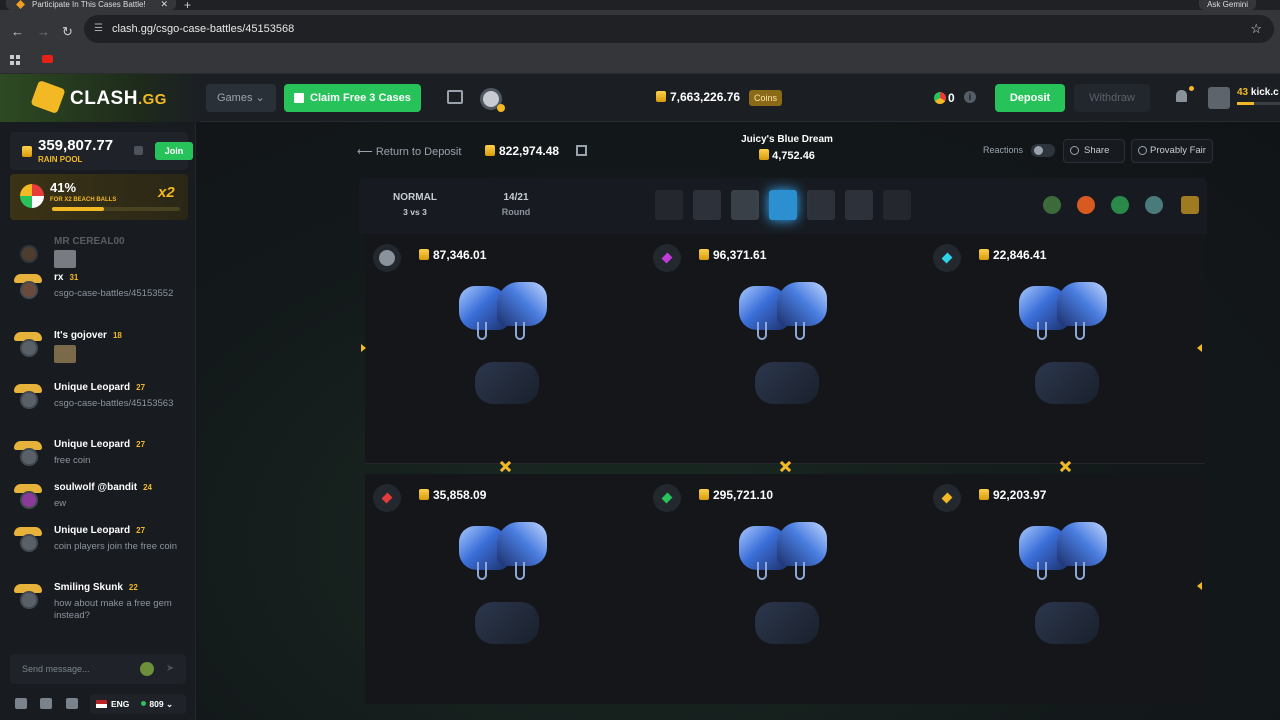 The image size is (1280, 720). Describe the element at coordinates (1181, 96) in the screenshot. I see `notification-bell-icon` at that location.